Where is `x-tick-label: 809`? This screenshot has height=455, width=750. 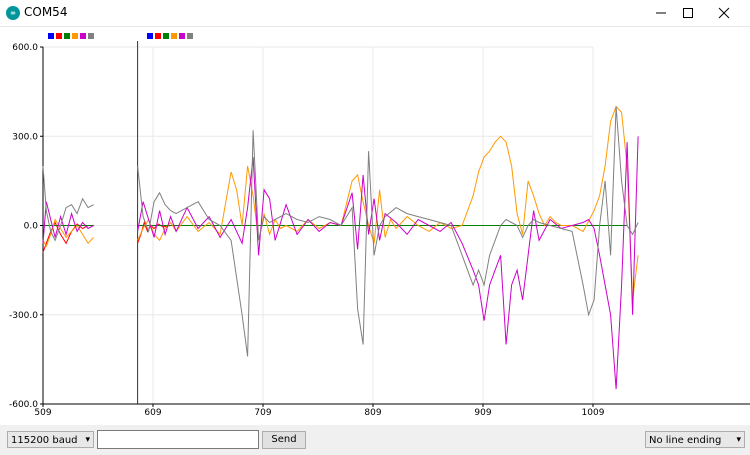 x-tick-label: 809 is located at coordinates (372, 413).